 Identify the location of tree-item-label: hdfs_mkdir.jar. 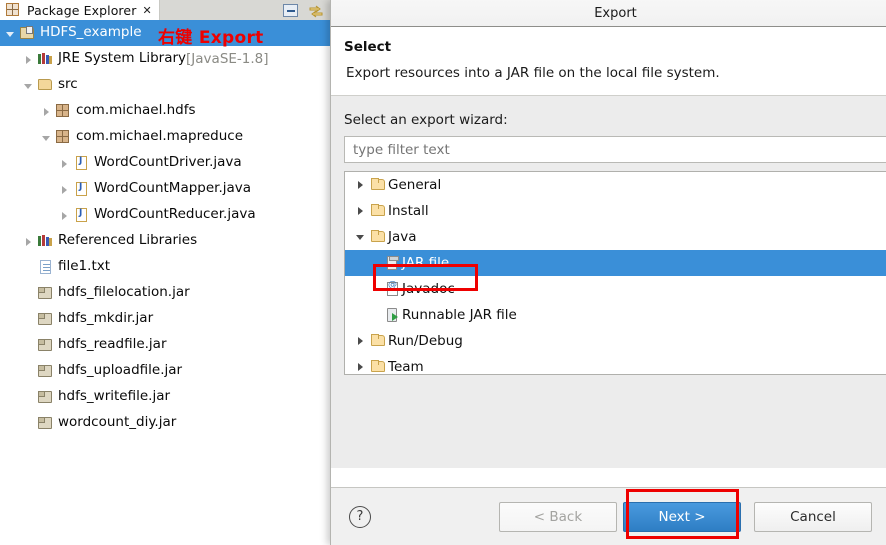
(106, 318).